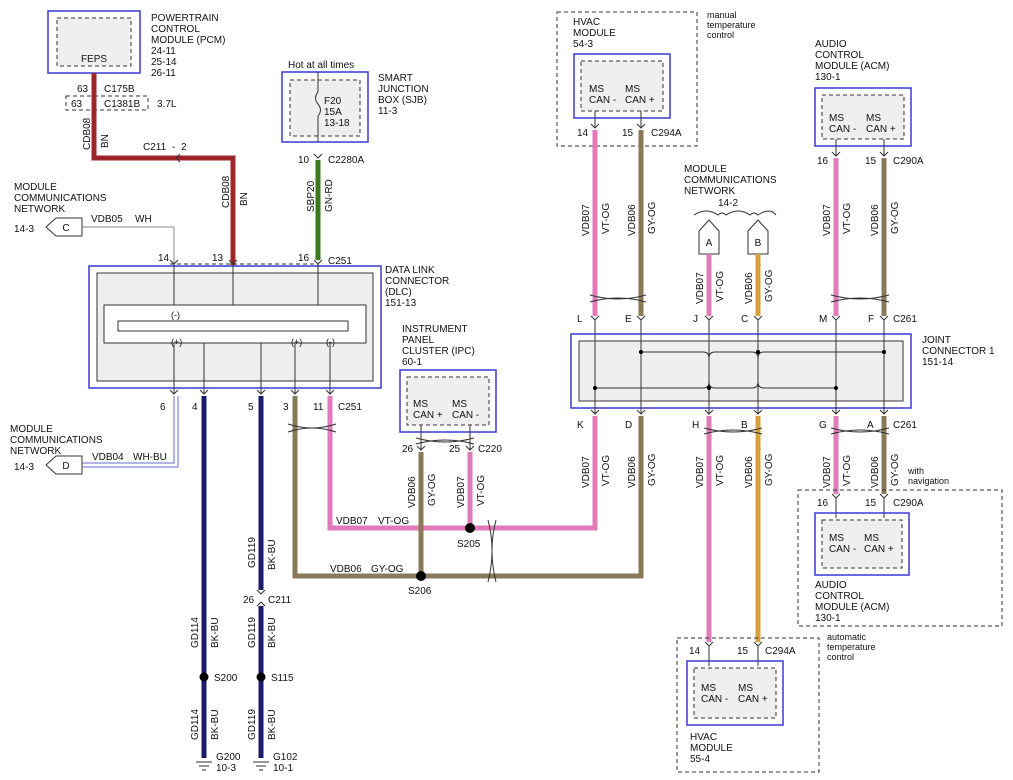 This screenshot has height=780, width=1013. Describe the element at coordinates (163, 73) in the screenshot. I see `pcm-page-3: 26-11` at that location.